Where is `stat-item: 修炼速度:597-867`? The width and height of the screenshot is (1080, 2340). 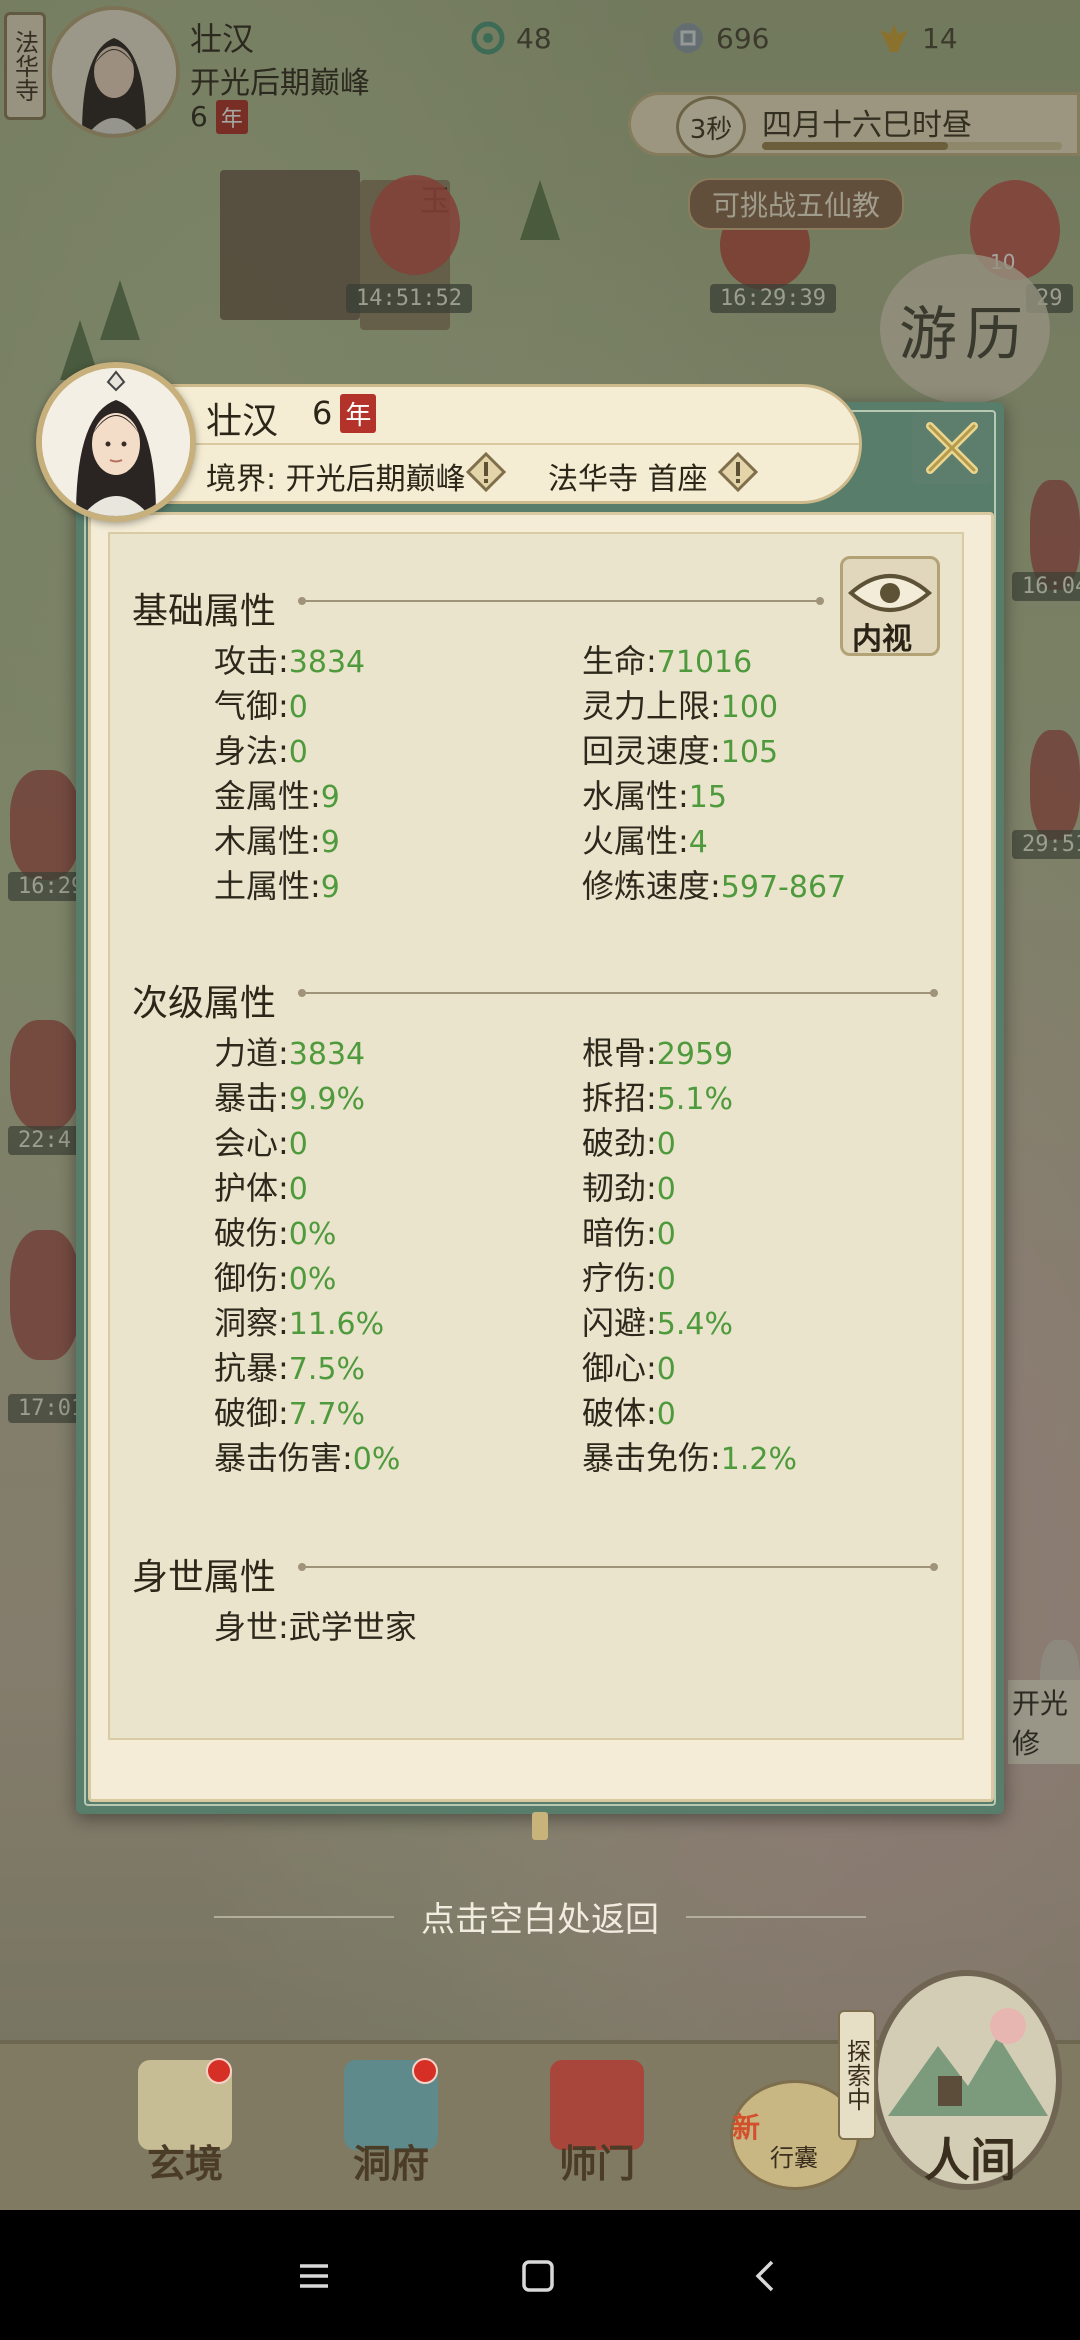
stat-item: 修炼速度:597-867 is located at coordinates (714, 886).